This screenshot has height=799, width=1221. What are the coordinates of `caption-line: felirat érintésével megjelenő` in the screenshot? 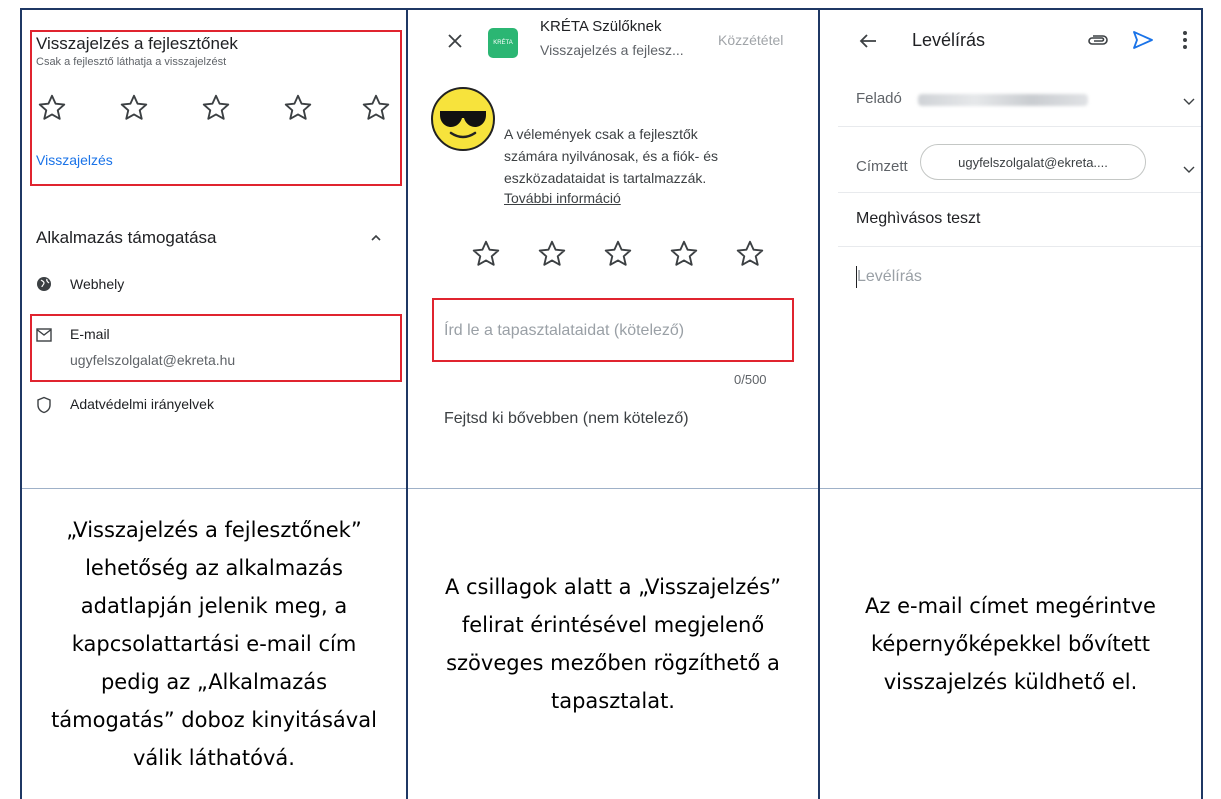 It's located at (613, 625).